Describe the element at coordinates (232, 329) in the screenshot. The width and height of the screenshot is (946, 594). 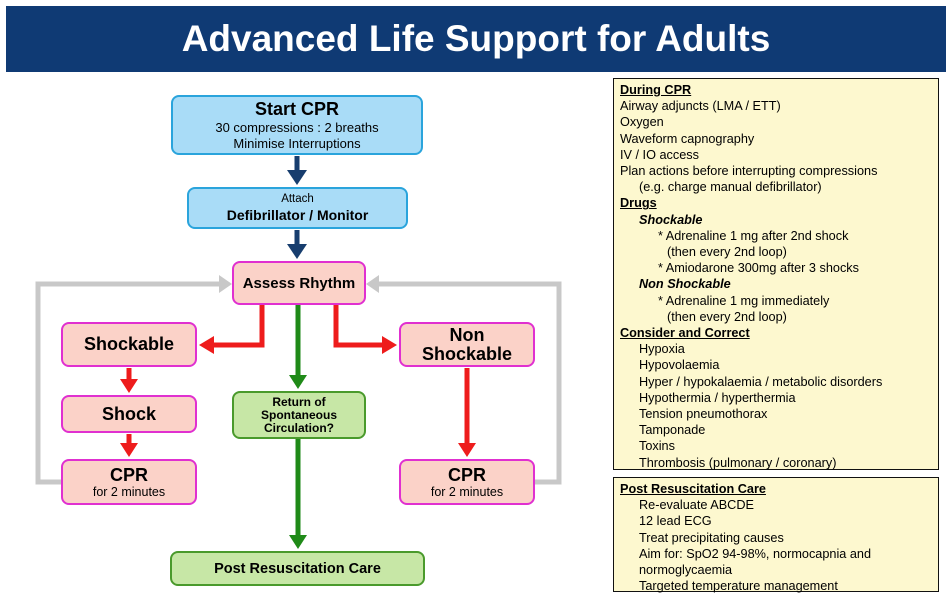
I see `red-arrow-to-shockable` at that location.